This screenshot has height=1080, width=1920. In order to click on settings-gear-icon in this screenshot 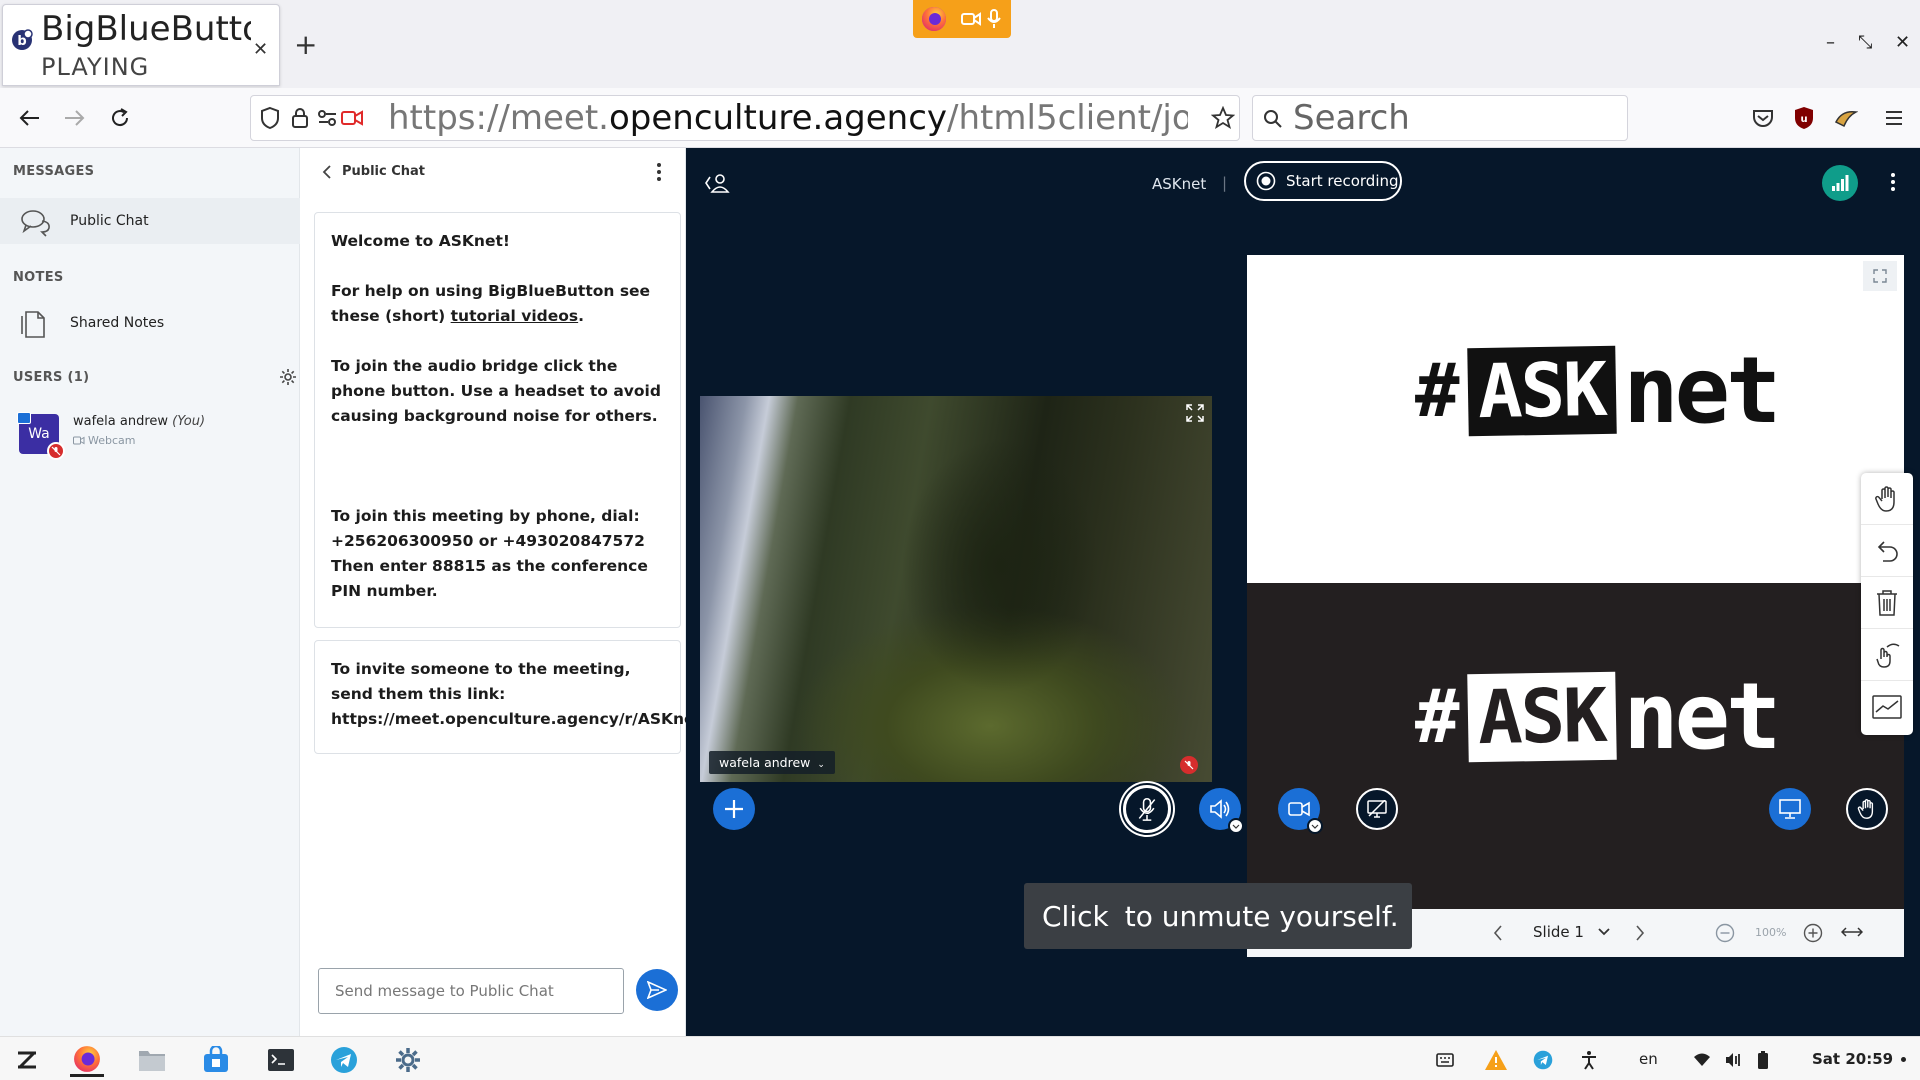, I will do `click(408, 1060)`.